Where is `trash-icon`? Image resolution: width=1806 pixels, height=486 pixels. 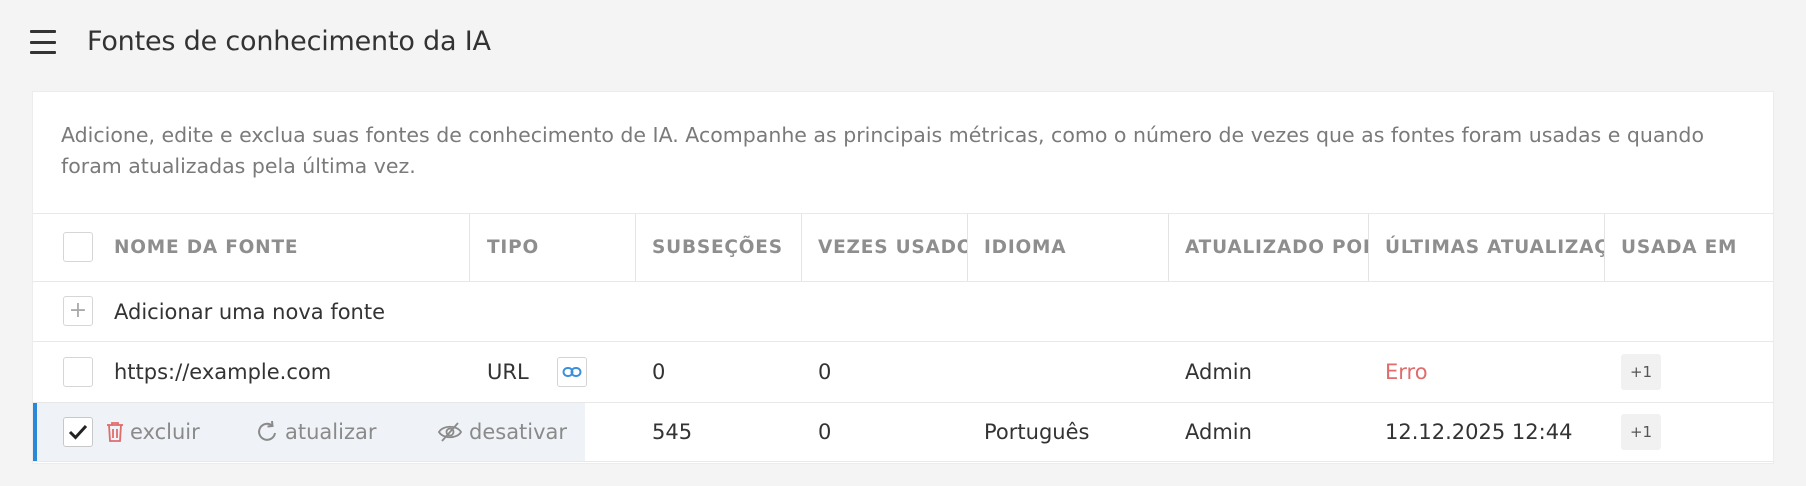
trash-icon is located at coordinates (115, 432).